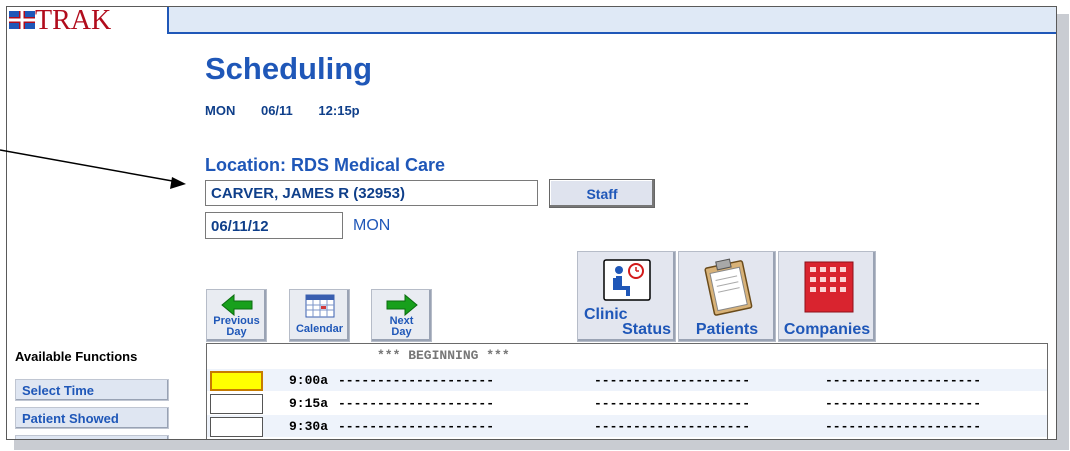  I want to click on page-title: Scheduling, so click(289, 68).